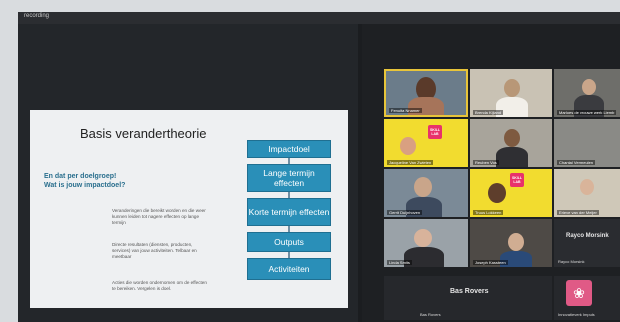  I want to click on video-tile: Joseph Kassteen, so click(511, 243).